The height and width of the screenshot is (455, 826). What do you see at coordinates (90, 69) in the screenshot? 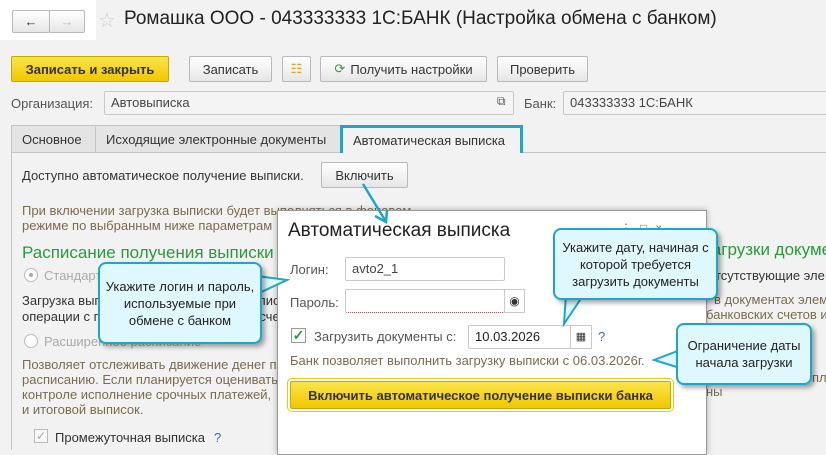
I see `save-close-button: Записать и закрыть` at bounding box center [90, 69].